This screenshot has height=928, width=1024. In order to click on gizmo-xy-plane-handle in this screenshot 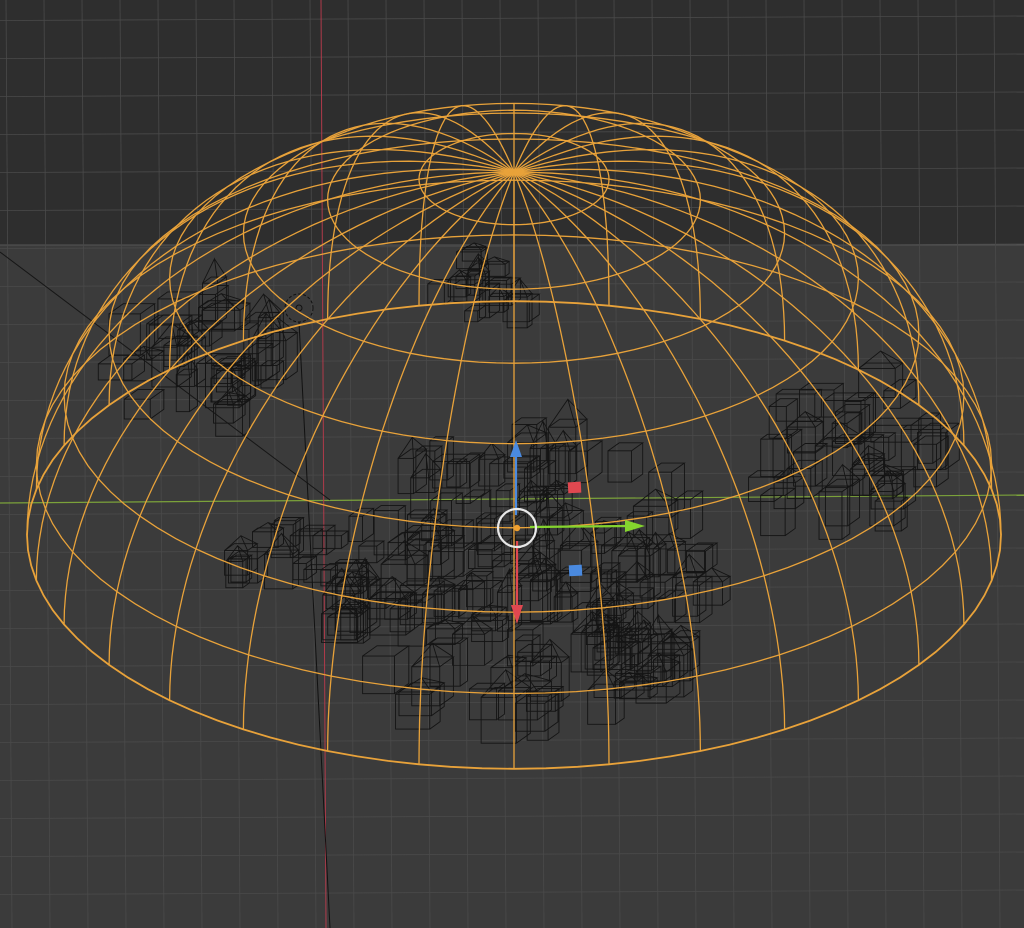, I will do `click(575, 570)`.